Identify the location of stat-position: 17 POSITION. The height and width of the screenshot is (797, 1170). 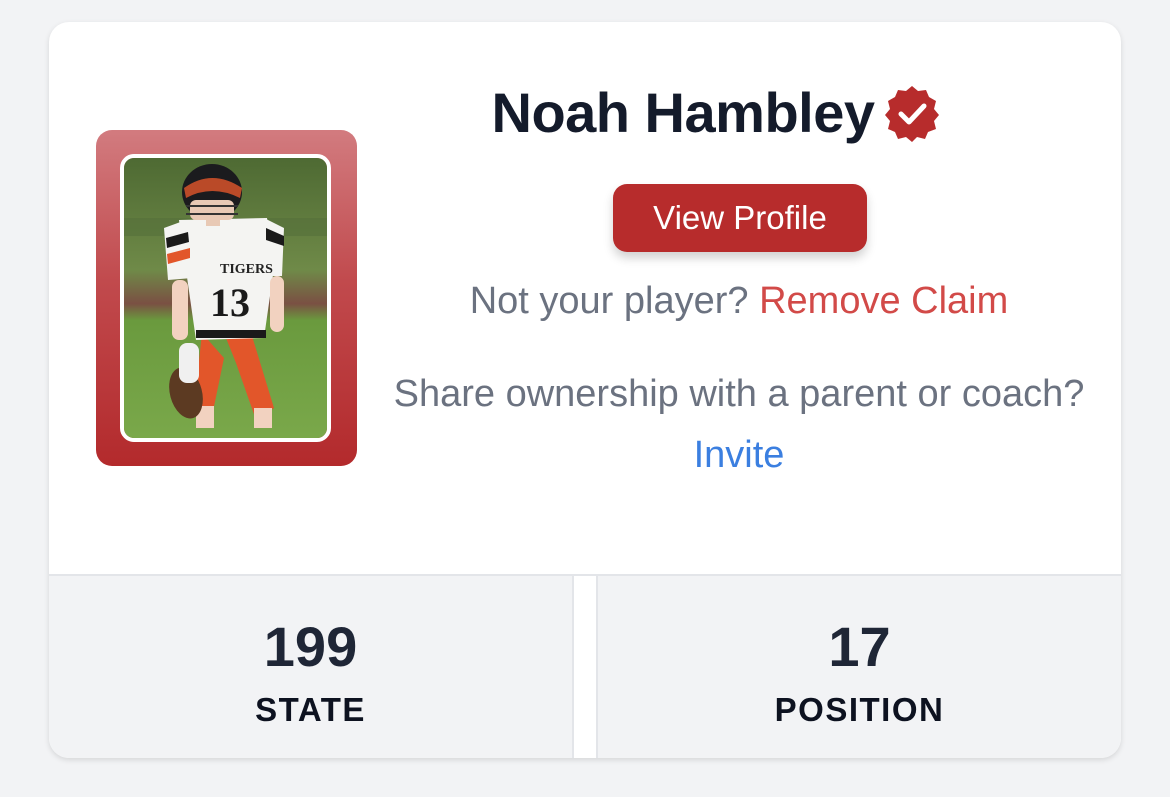
(859, 667).